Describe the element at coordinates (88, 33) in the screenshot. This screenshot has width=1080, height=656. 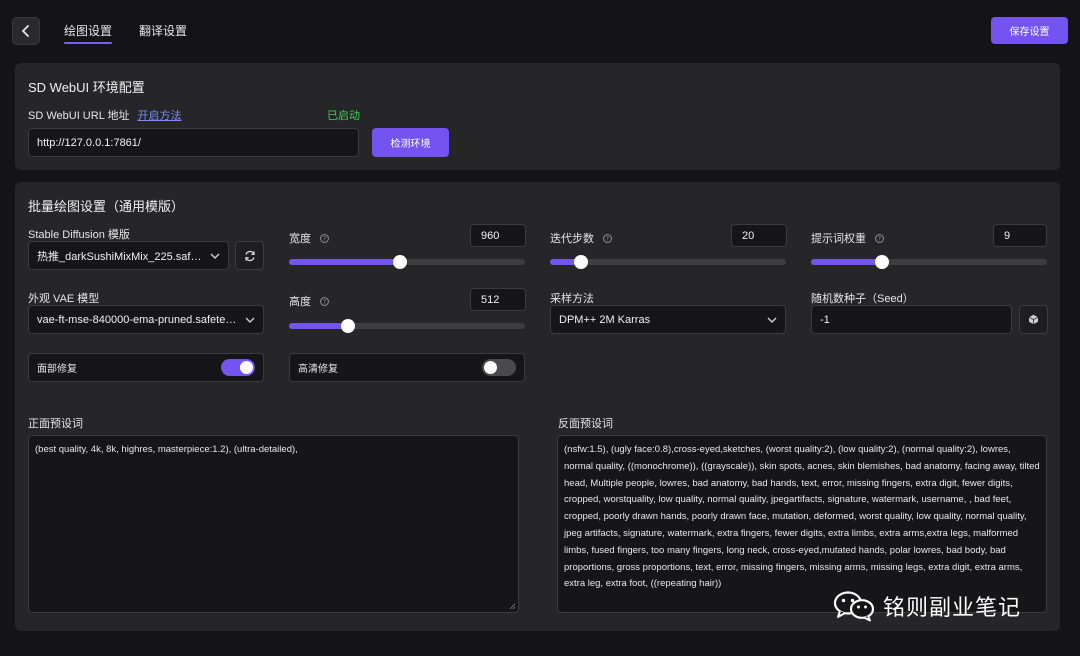
I see `tab-drawing-settings: 绘图设置` at that location.